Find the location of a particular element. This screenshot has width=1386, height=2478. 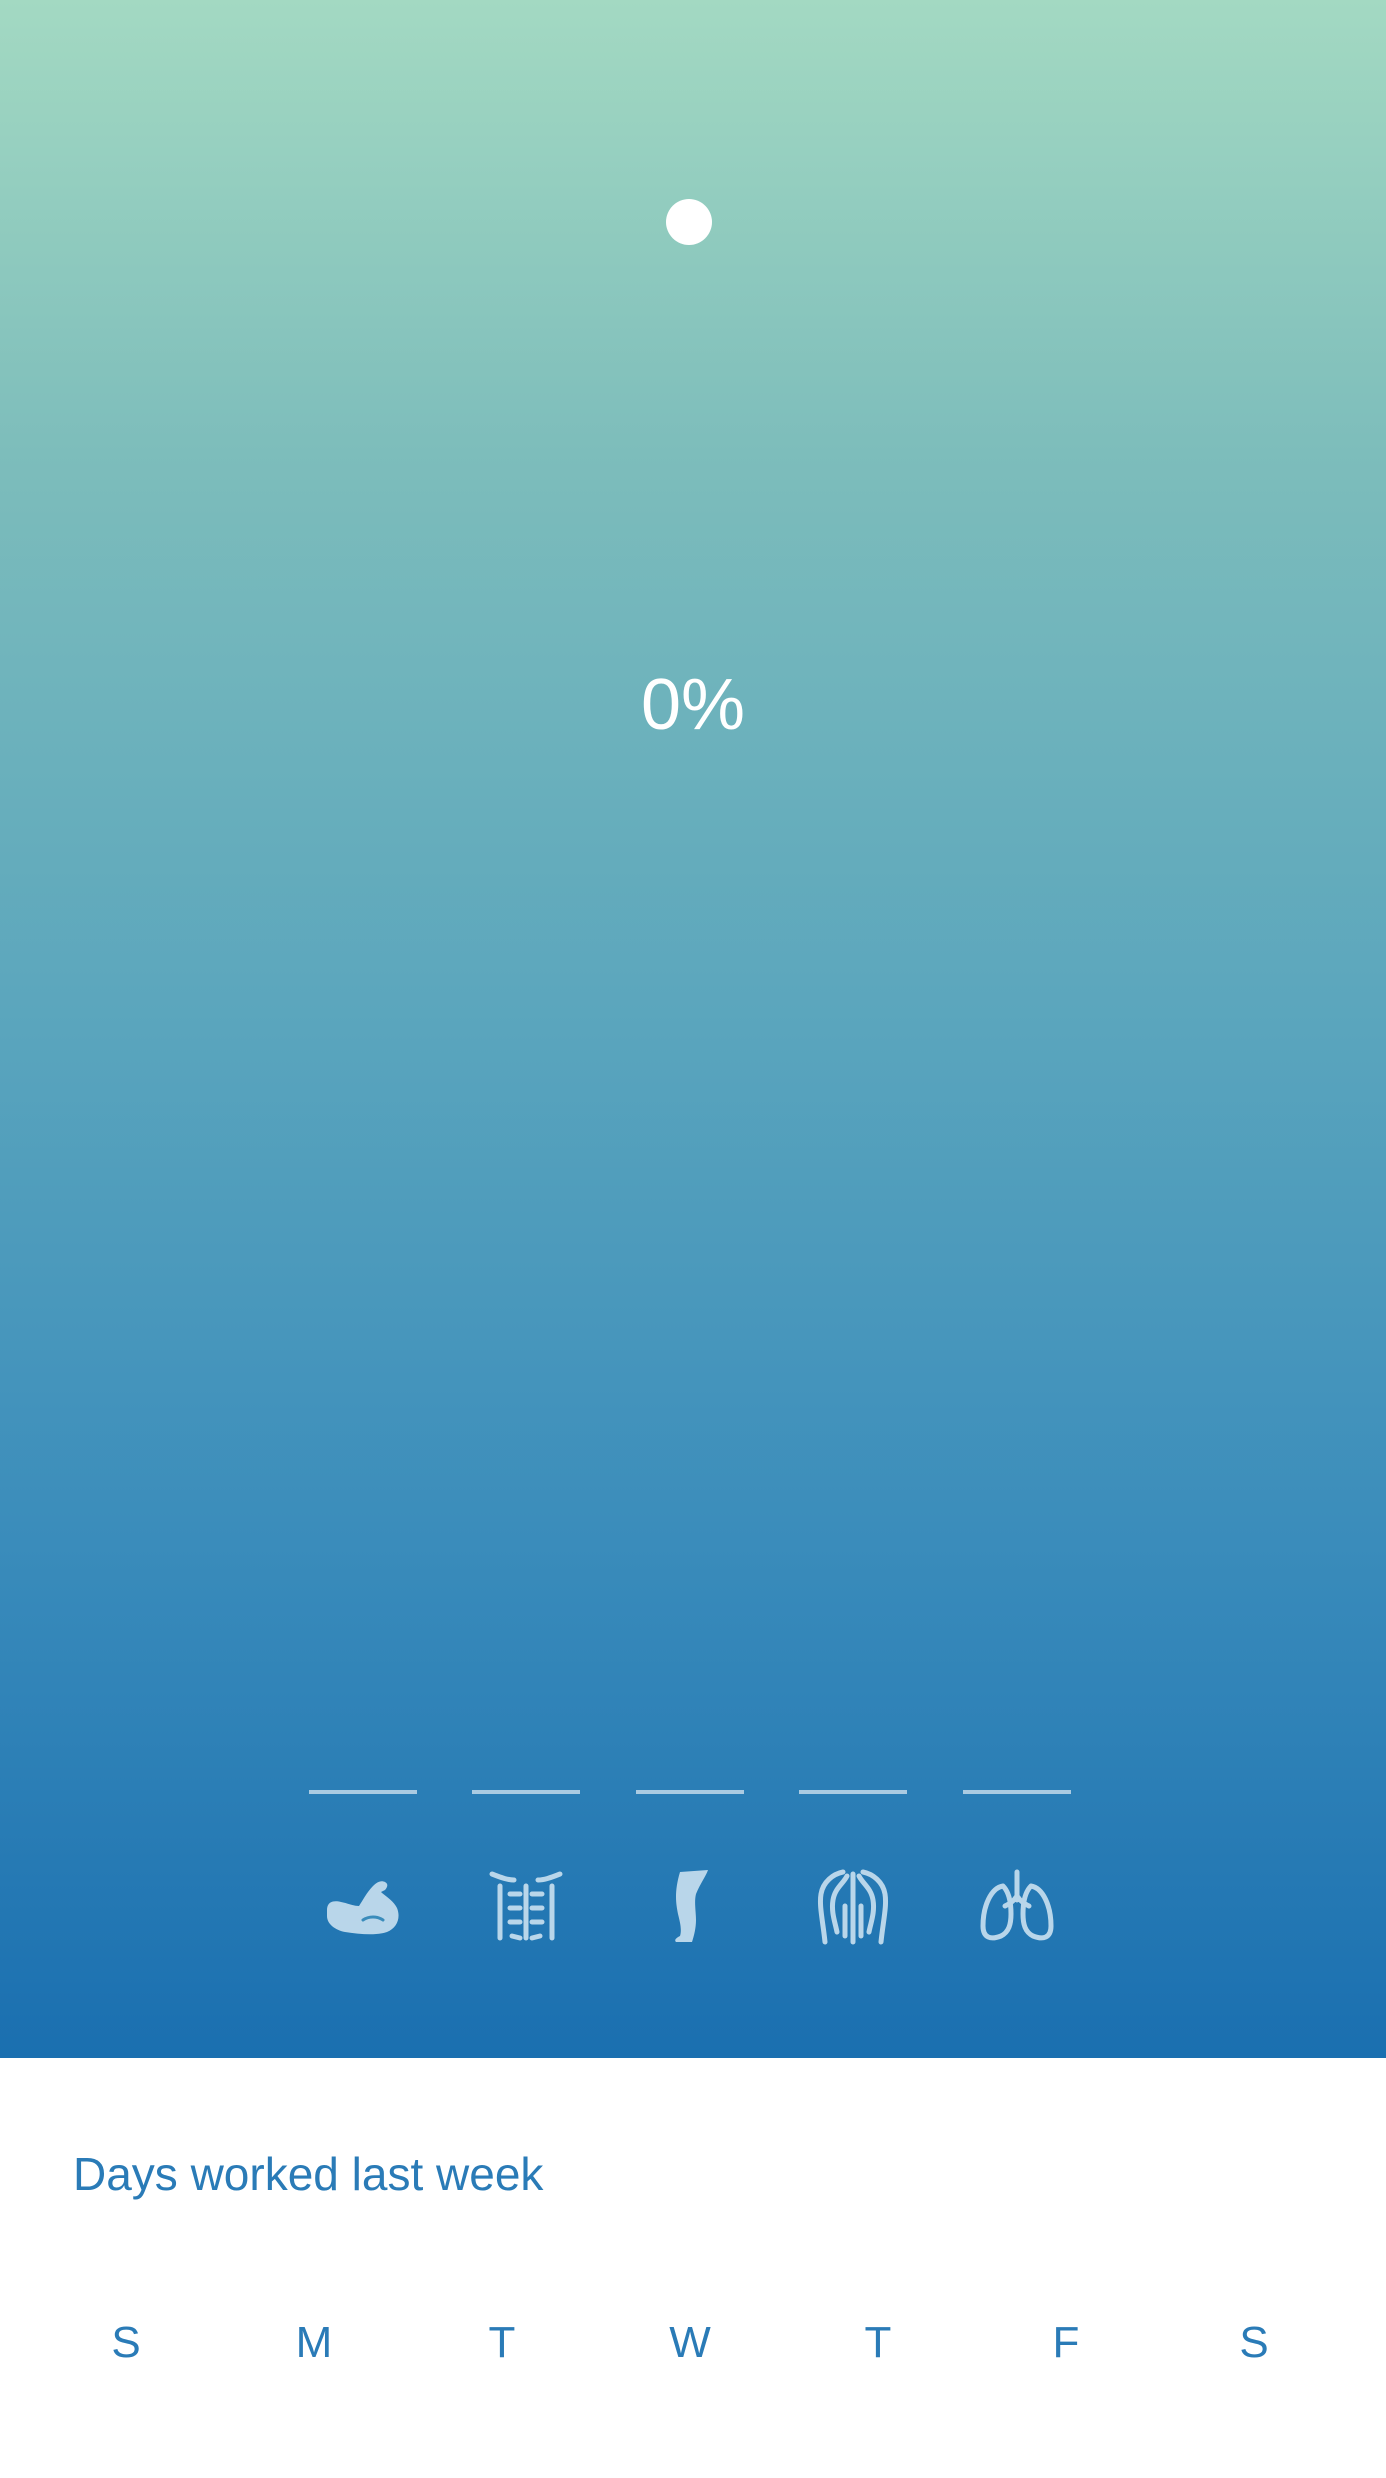

leg-icon is located at coordinates (690, 1906).